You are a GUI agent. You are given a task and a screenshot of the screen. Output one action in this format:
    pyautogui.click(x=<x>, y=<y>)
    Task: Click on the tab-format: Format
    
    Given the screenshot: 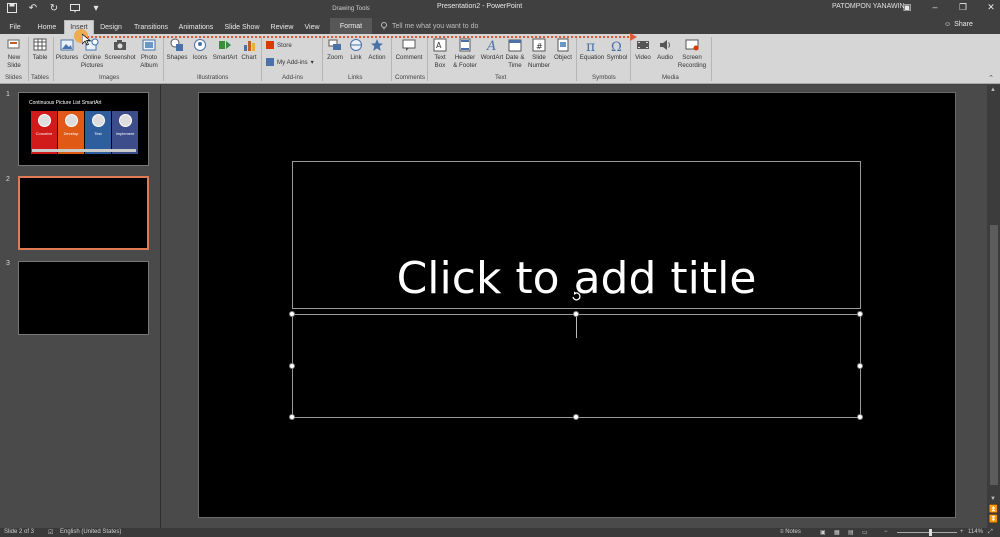 What is the action you would take?
    pyautogui.click(x=351, y=26)
    